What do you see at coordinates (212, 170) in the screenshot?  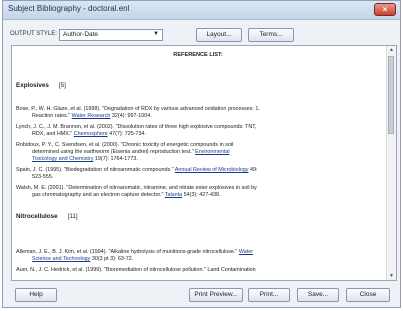 I see `journal-link: Annual Review of Microbiology` at bounding box center [212, 170].